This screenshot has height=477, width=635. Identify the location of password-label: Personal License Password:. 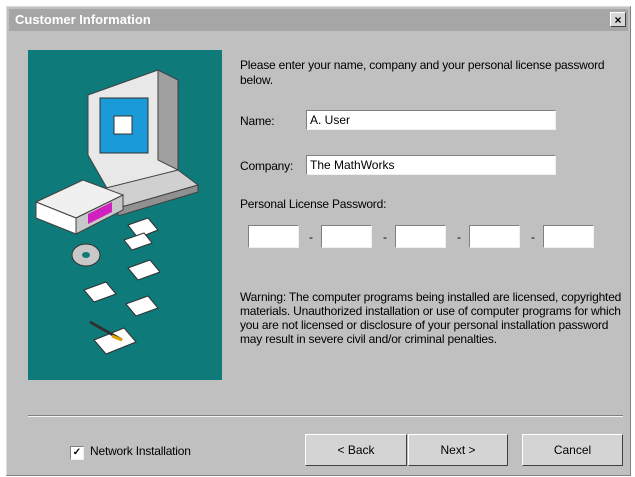
(313, 204).